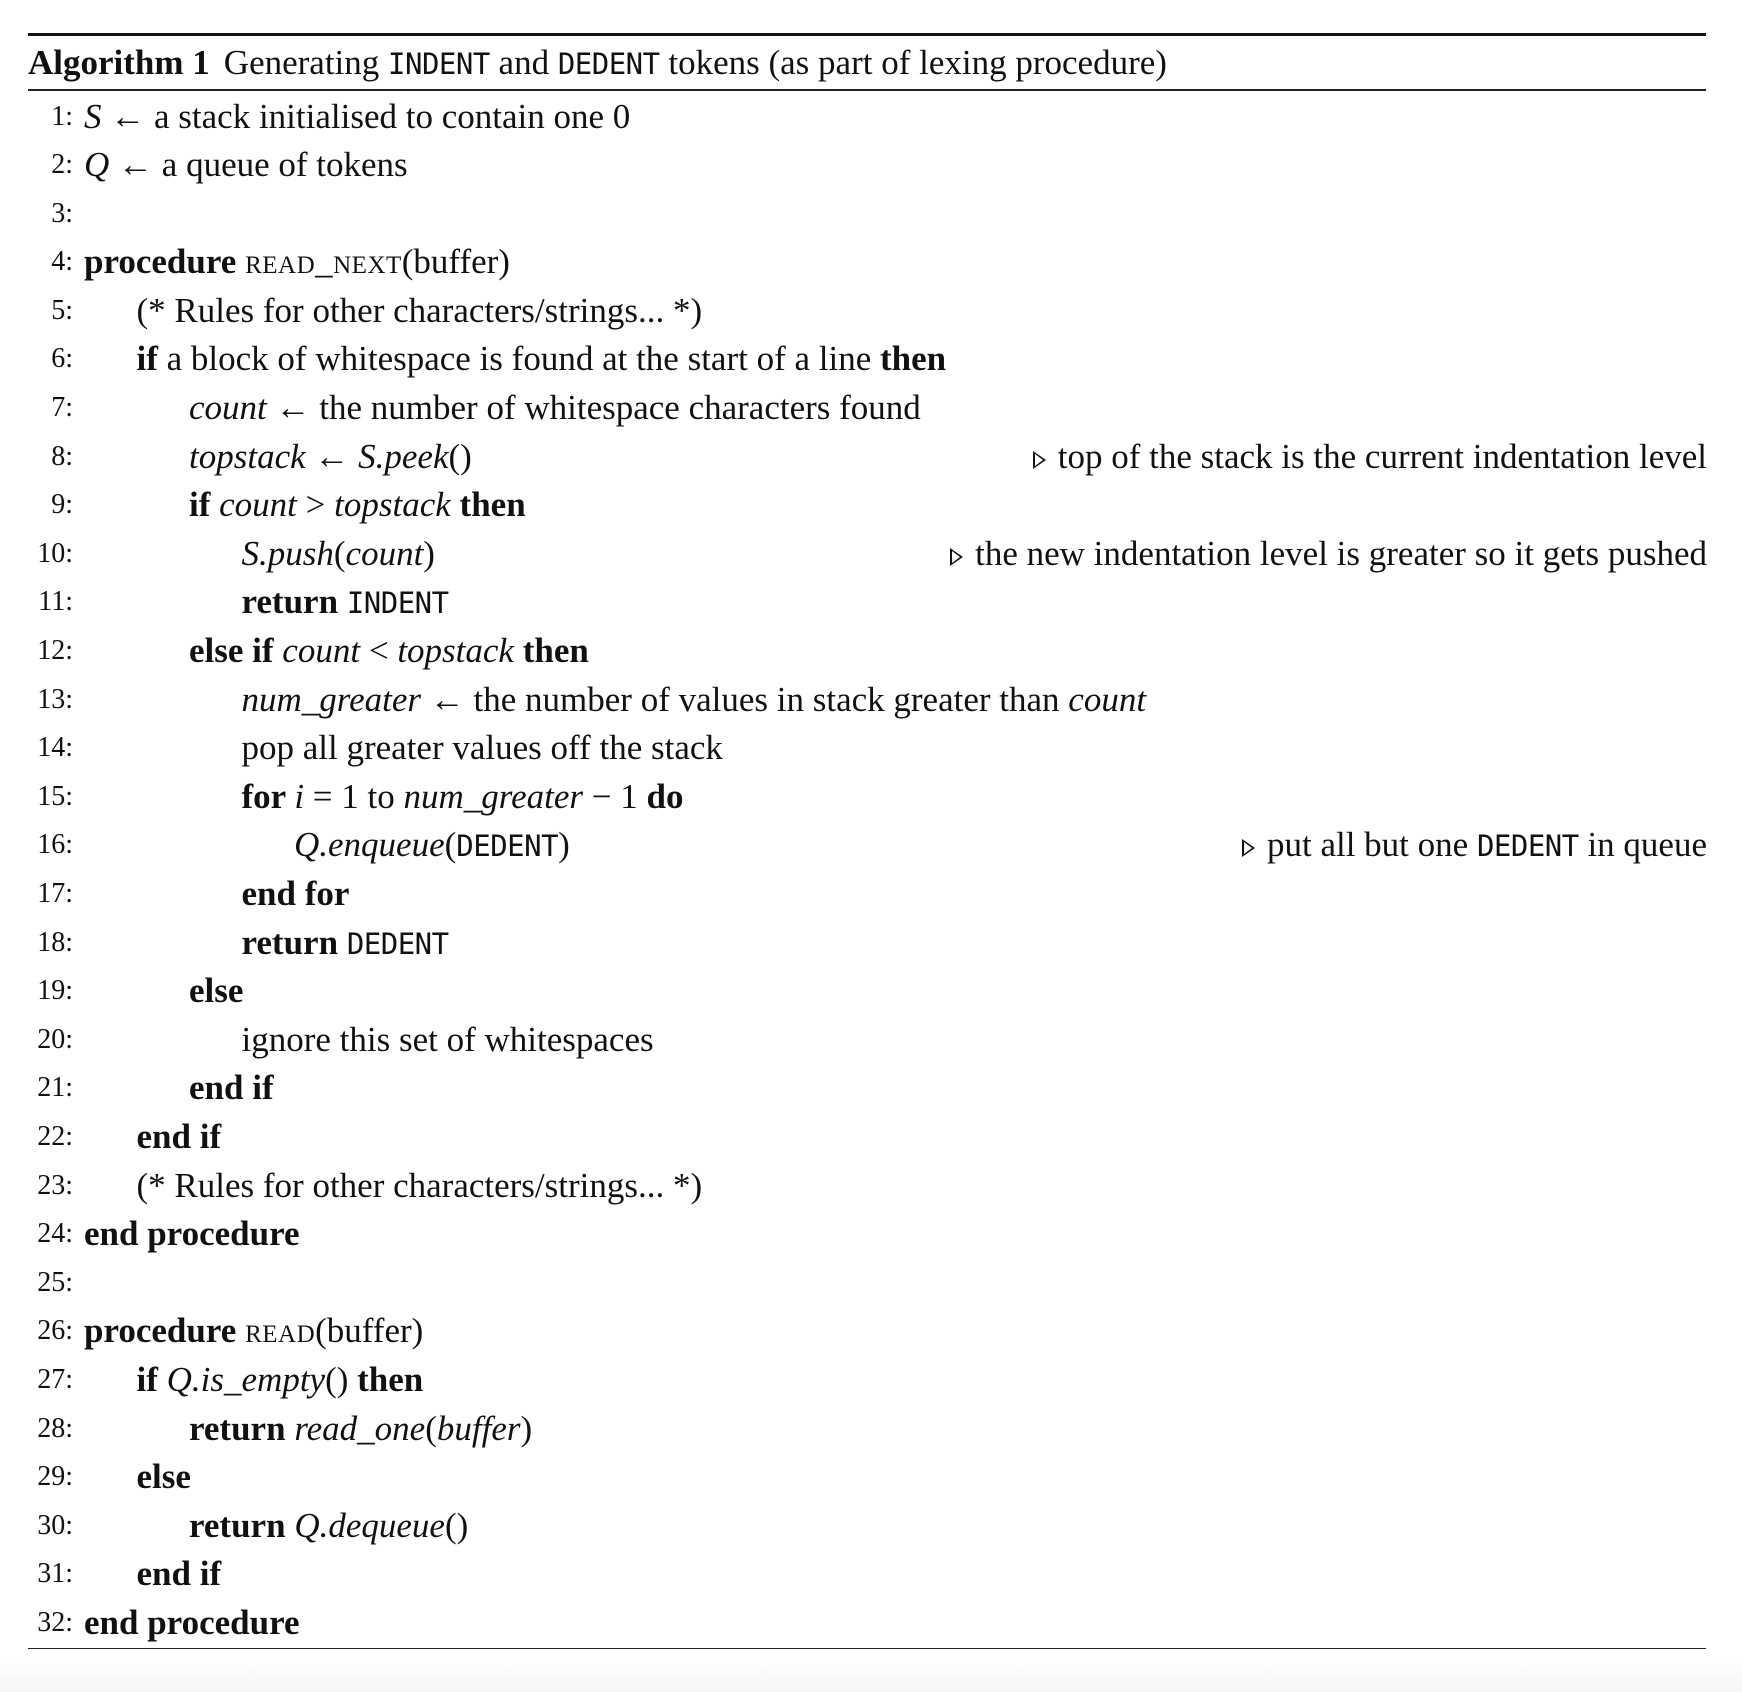 The height and width of the screenshot is (1692, 1742). What do you see at coordinates (62, 116) in the screenshot?
I see `line-number: 1:` at bounding box center [62, 116].